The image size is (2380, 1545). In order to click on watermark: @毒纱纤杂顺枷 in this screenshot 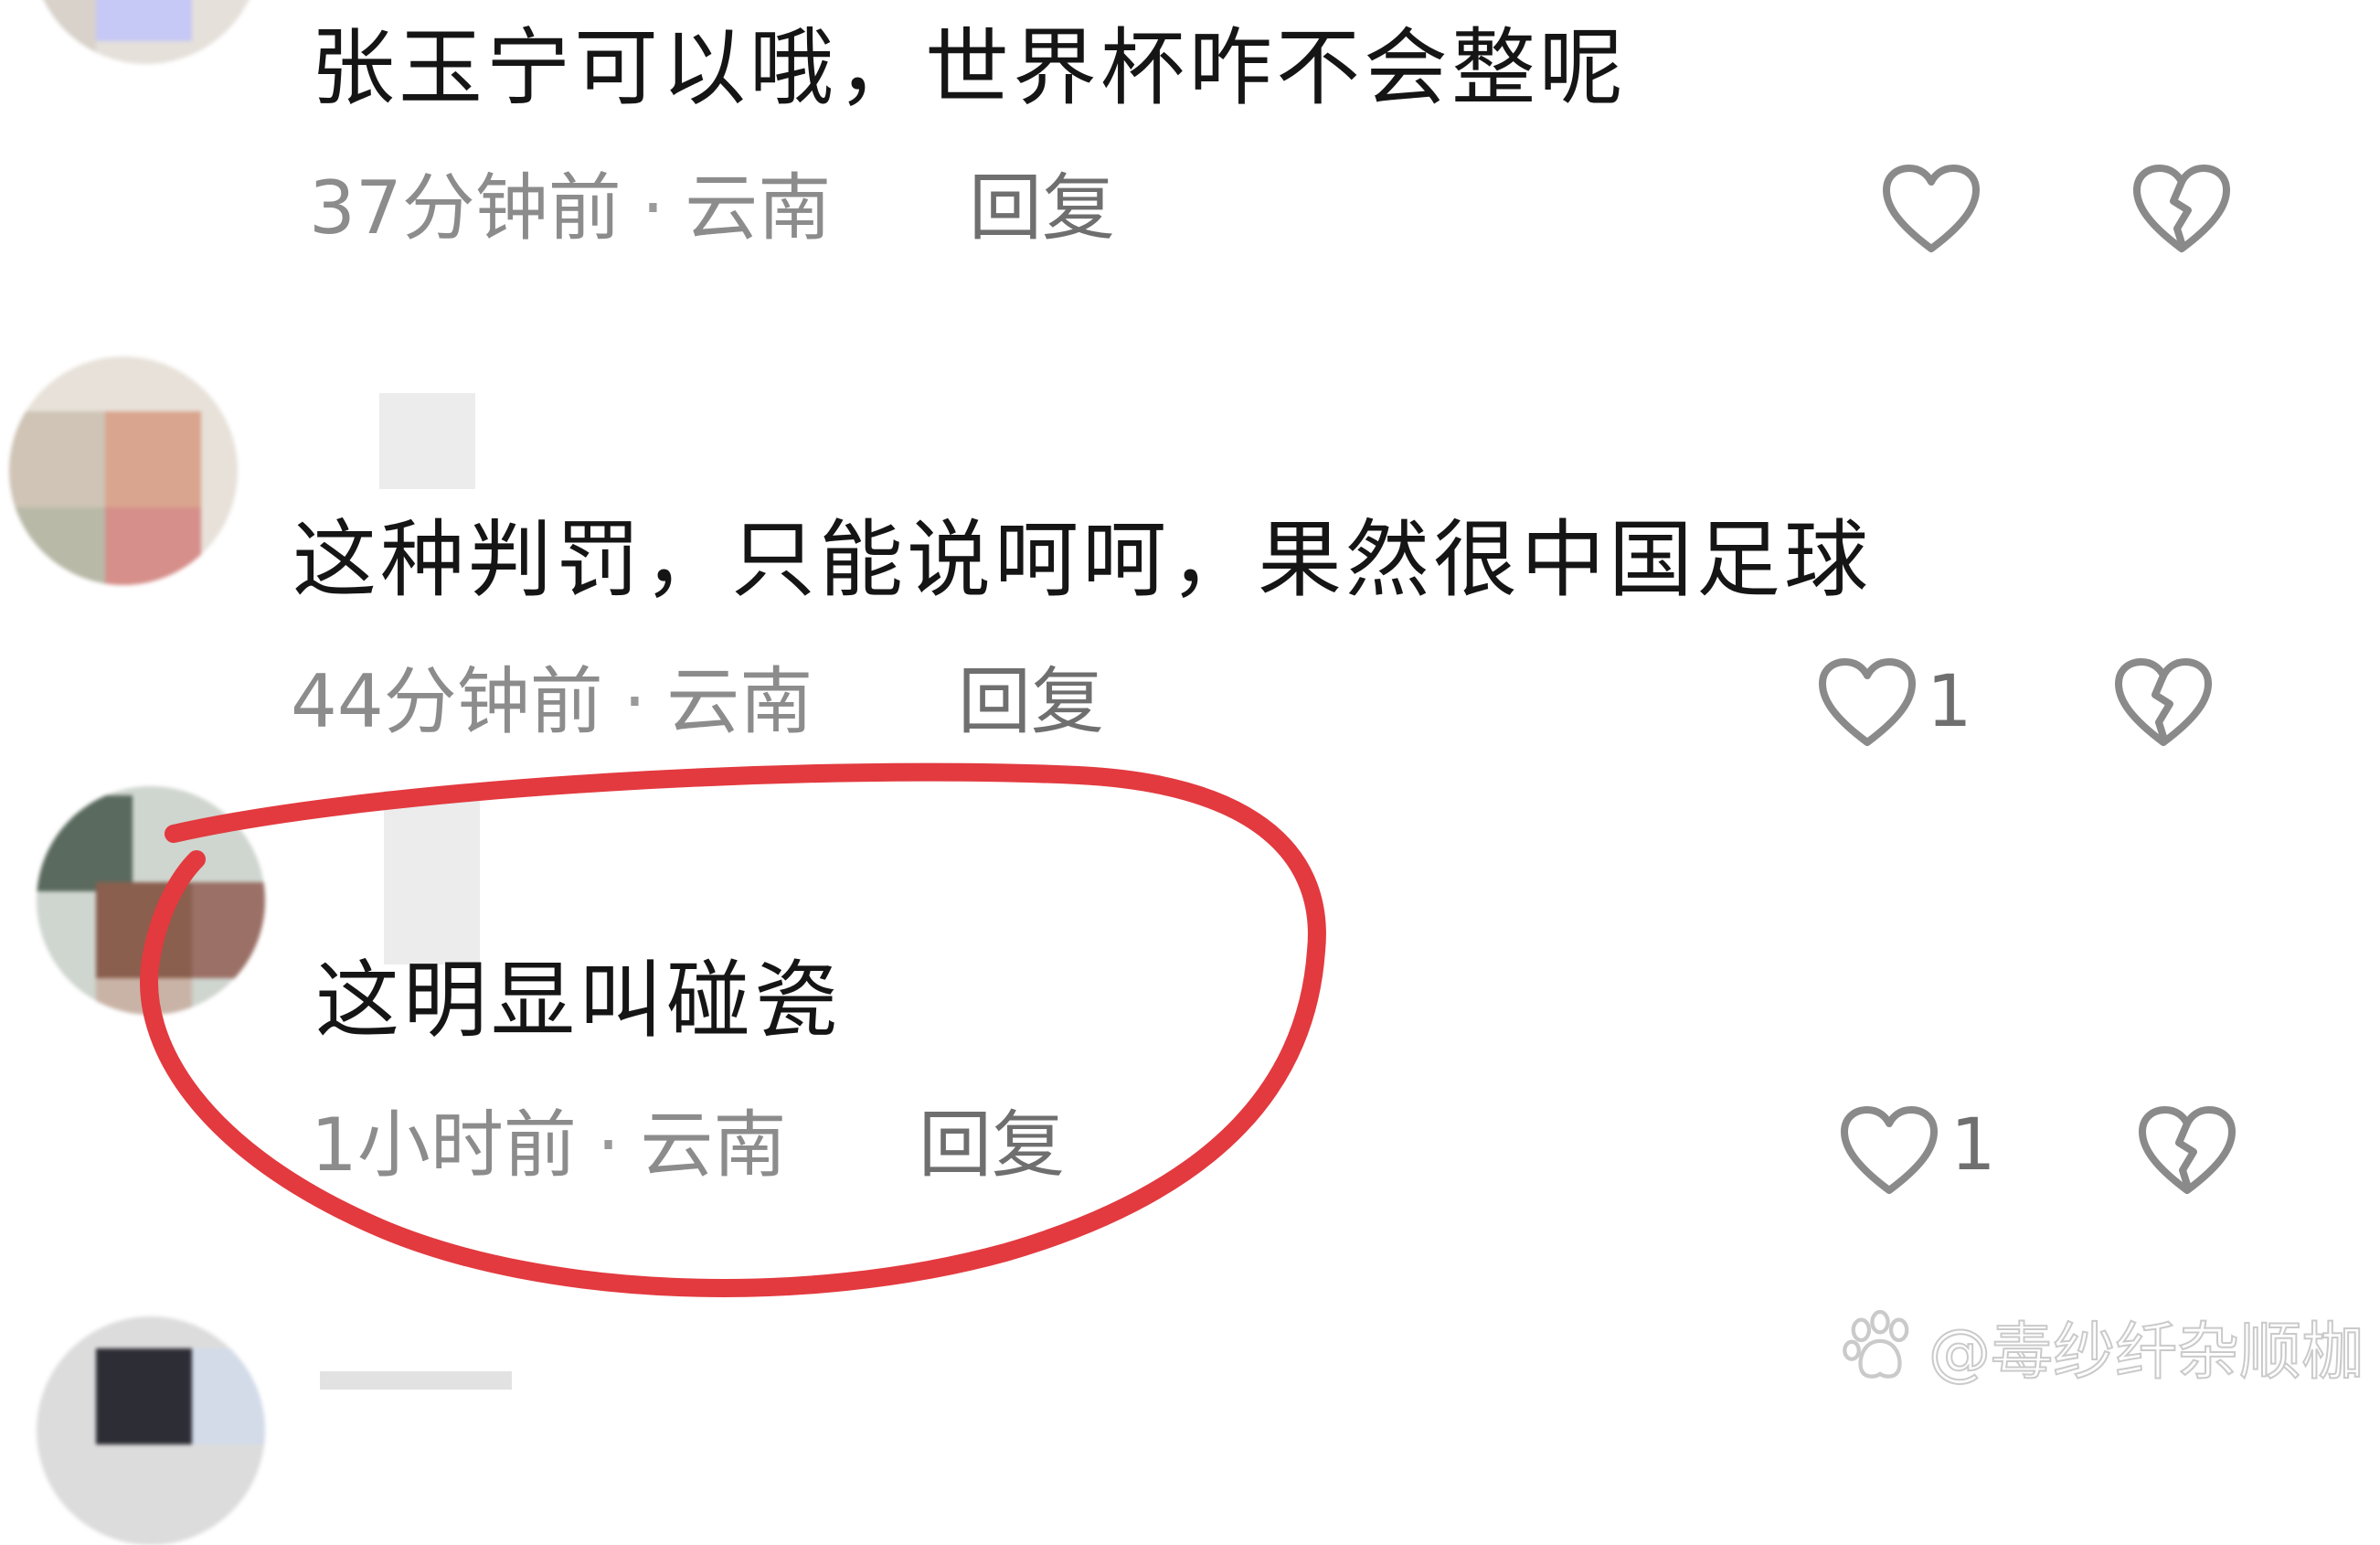, I will do `click(2102, 1346)`.